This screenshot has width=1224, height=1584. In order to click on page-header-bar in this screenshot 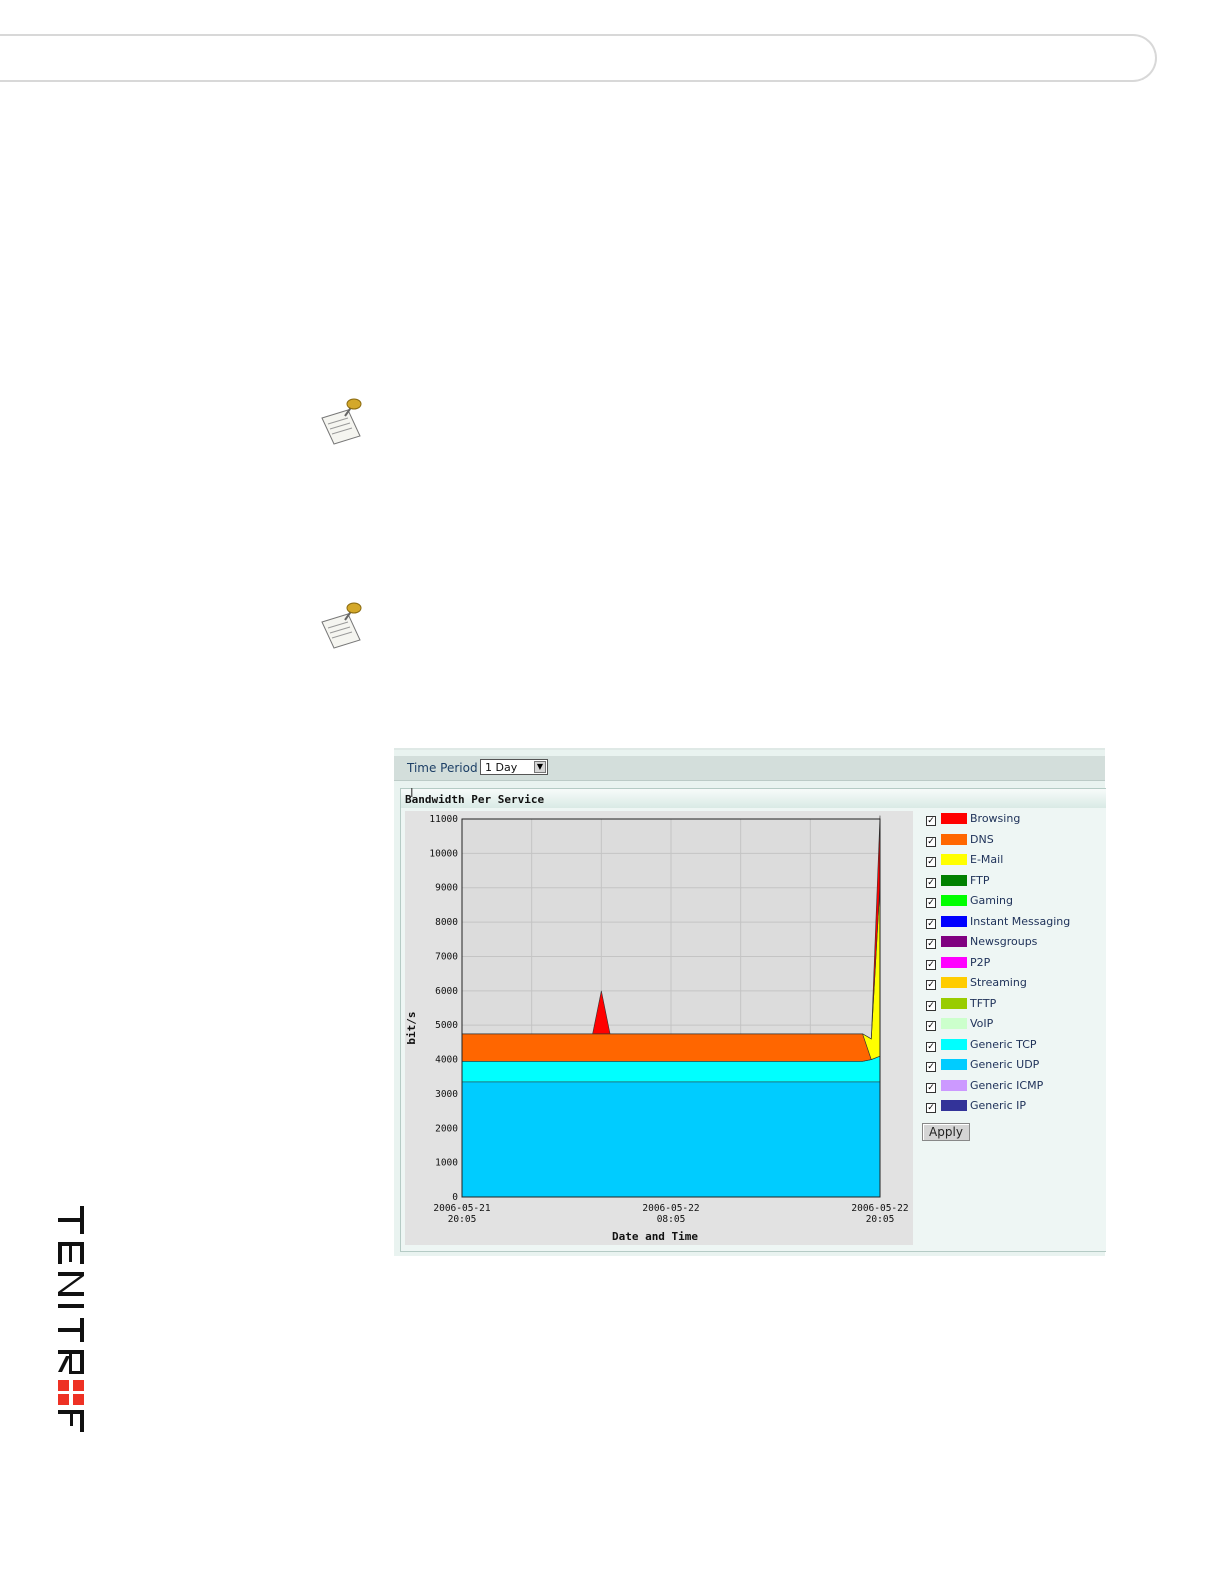, I will do `click(578, 58)`.